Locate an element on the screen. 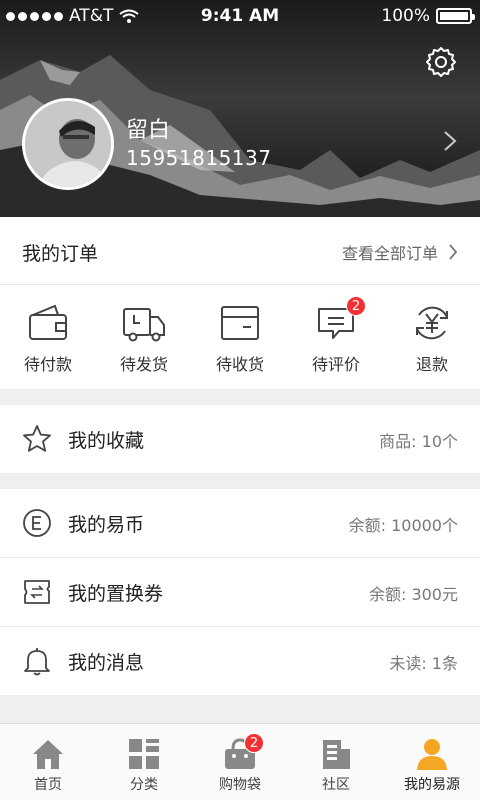 The height and width of the screenshot is (800, 480). order-label: 待评价 is located at coordinates (335, 364).